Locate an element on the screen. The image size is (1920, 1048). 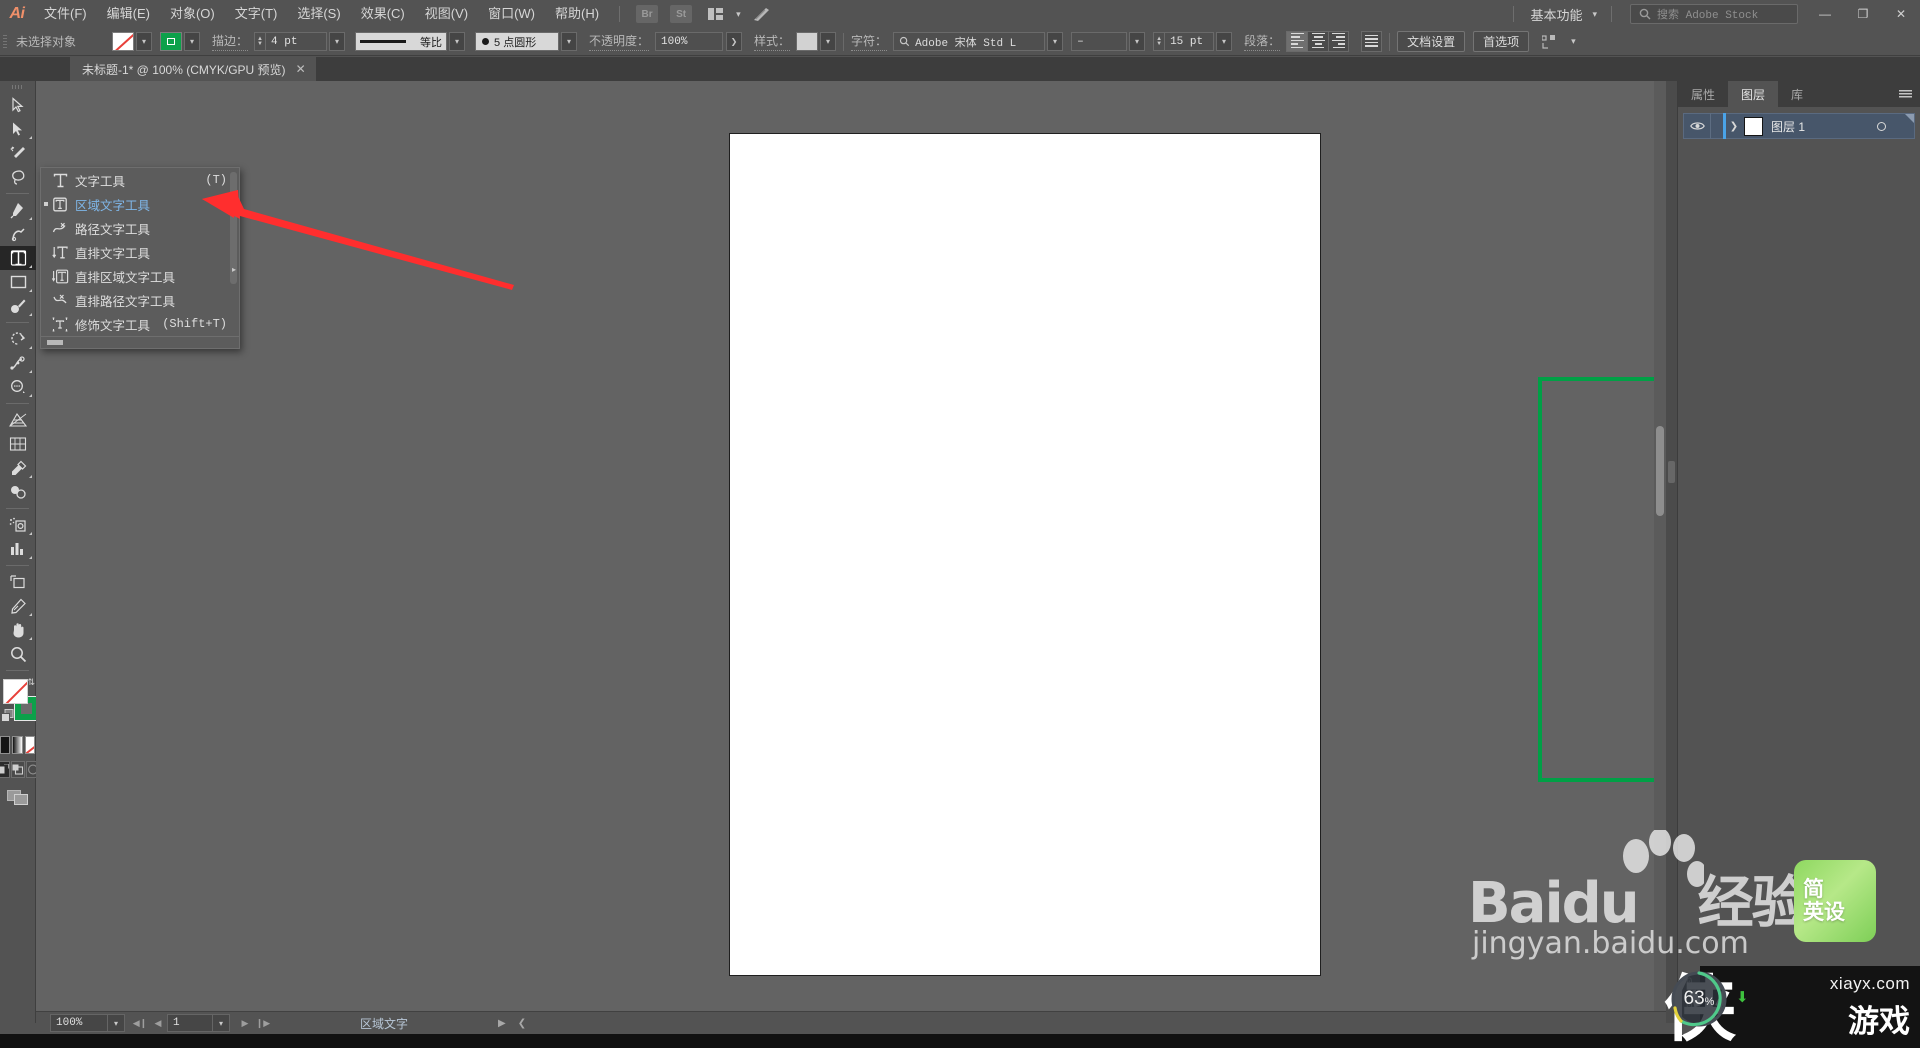
opacity-expand-icon: ❯ is located at coordinates (734, 41).